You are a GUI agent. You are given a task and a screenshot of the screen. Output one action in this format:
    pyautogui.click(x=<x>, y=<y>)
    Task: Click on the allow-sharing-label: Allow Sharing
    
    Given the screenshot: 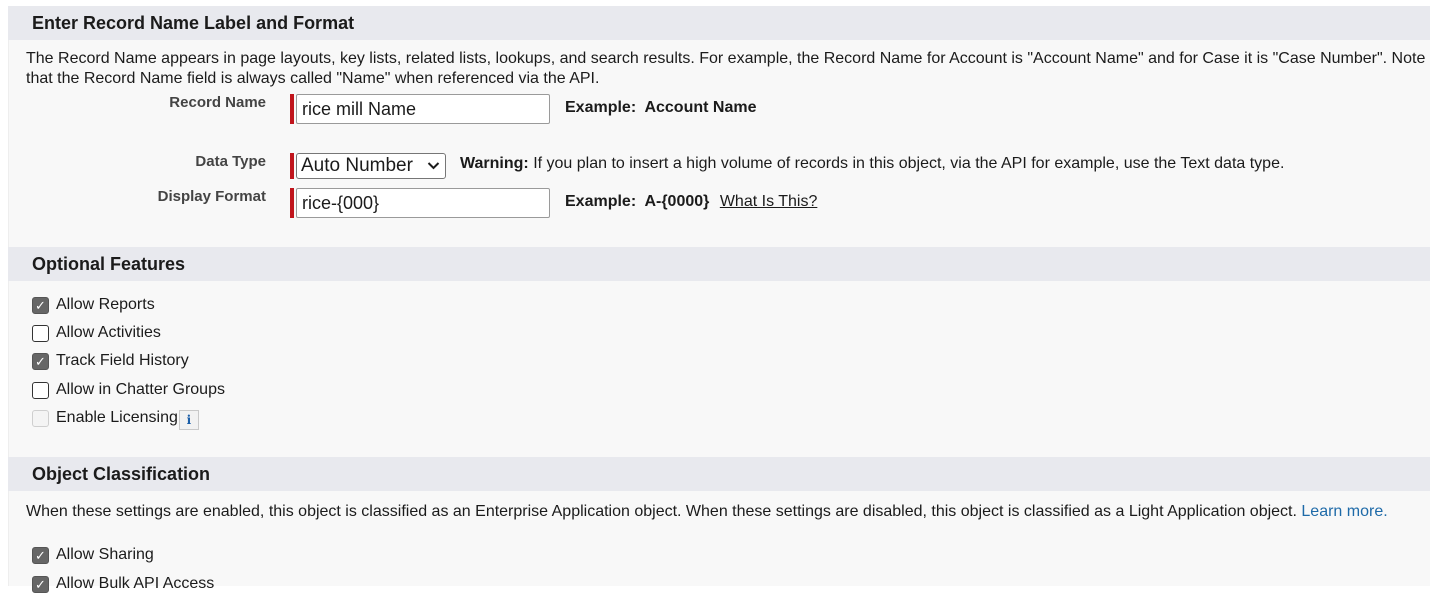 What is the action you would take?
    pyautogui.click(x=105, y=554)
    